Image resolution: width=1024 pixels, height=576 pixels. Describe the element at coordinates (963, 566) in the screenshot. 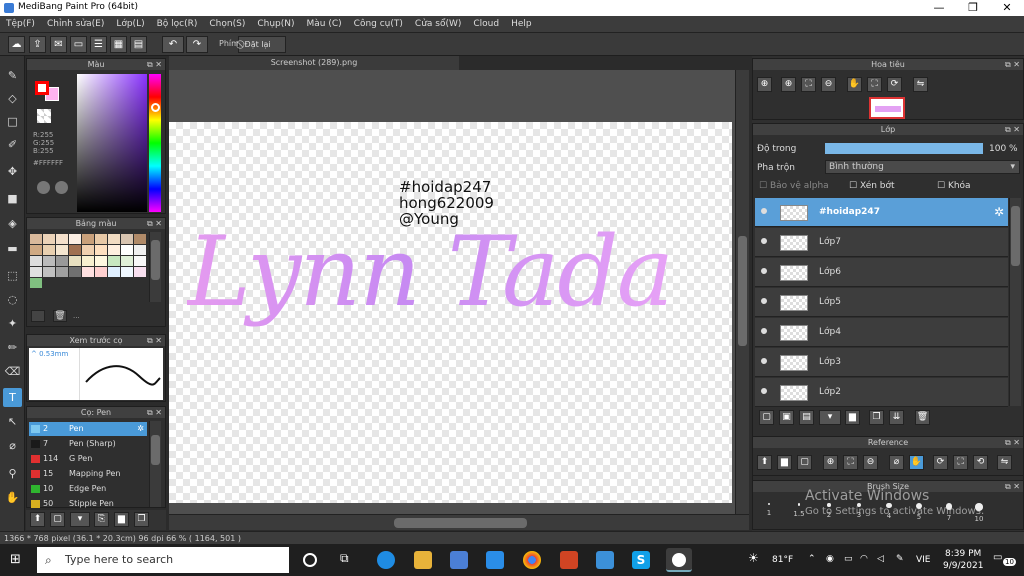

I see `clock-date: 9/9/2021` at that location.